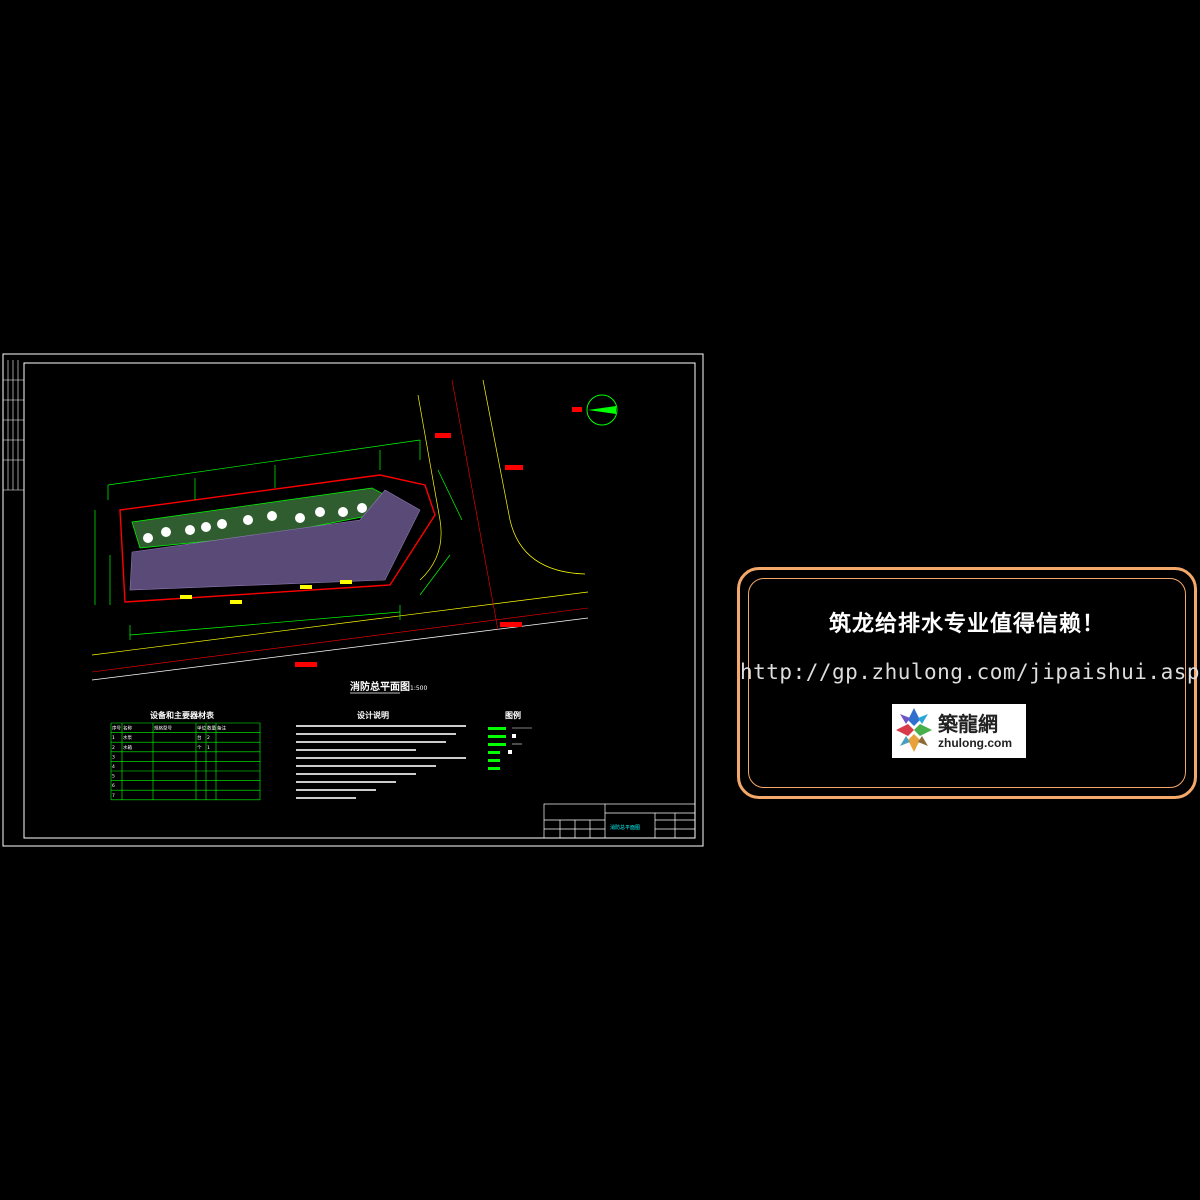 This screenshot has width=1200, height=1200. Describe the element at coordinates (199, 748) in the screenshot. I see `table-cell: 个` at that location.